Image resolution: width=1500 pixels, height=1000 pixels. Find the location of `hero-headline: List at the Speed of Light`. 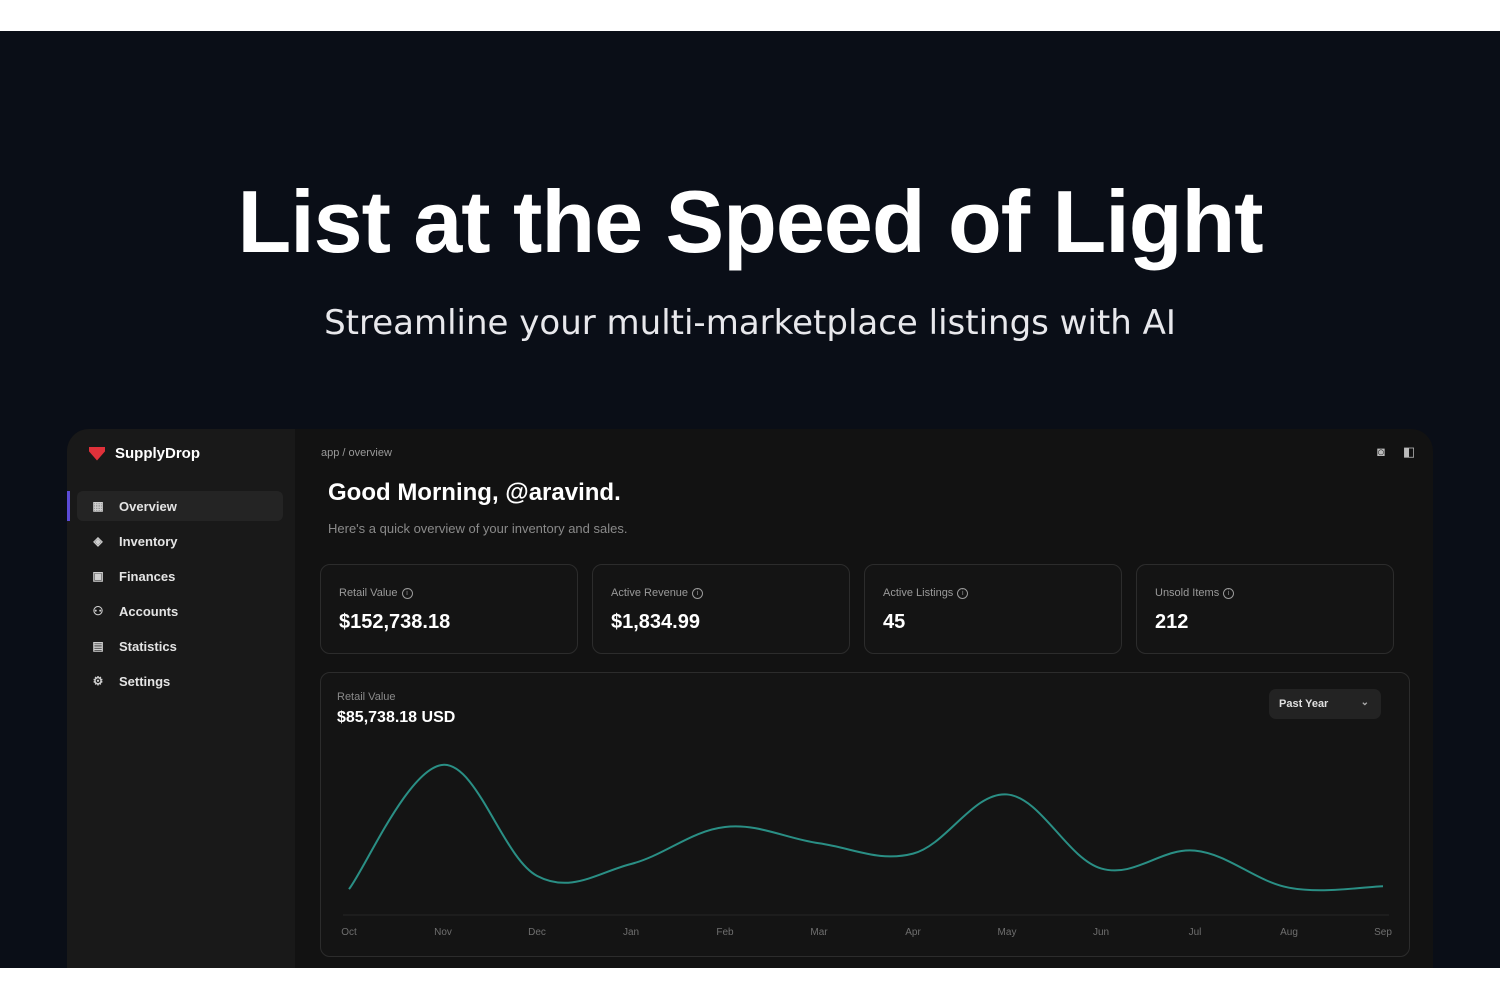

hero-headline: List at the Speed of Light is located at coordinates (750, 221).